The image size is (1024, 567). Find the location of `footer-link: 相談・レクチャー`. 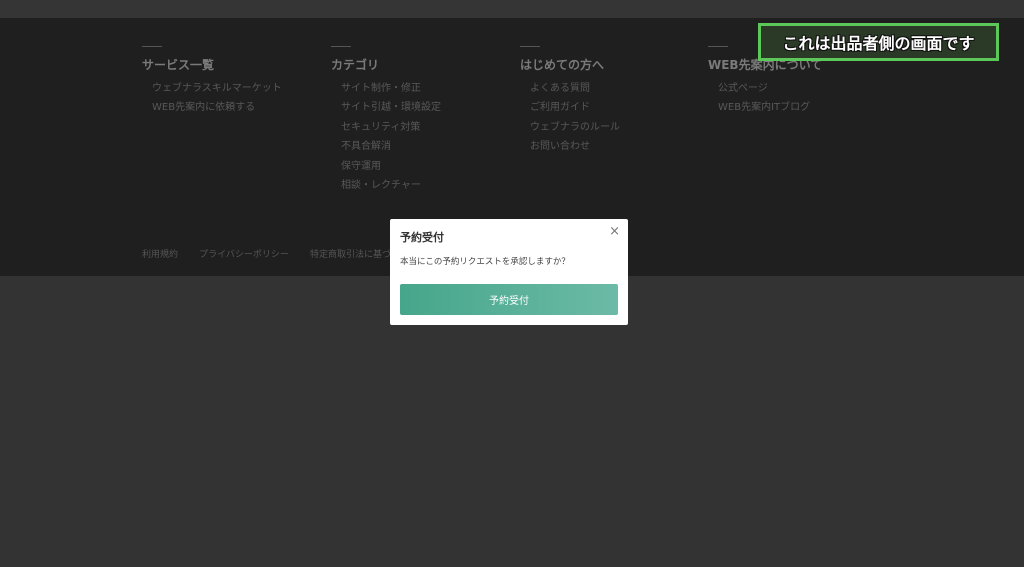

footer-link: 相談・レクチャー is located at coordinates (391, 185).